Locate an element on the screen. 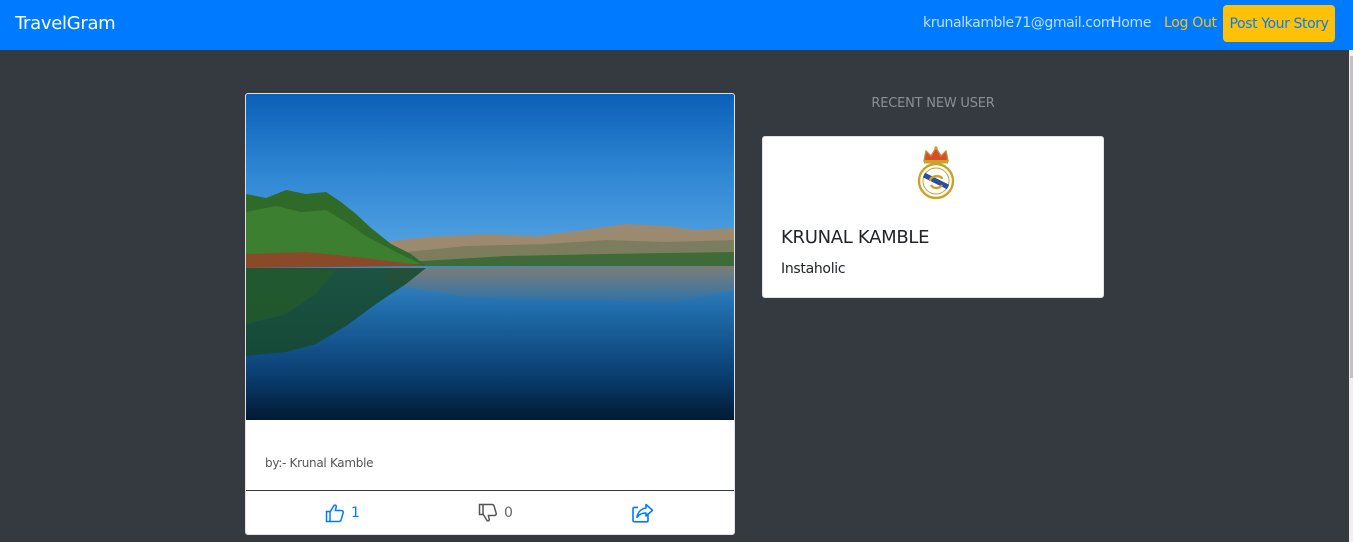 This screenshot has width=1353, height=542. like-count: 1 is located at coordinates (355, 513).